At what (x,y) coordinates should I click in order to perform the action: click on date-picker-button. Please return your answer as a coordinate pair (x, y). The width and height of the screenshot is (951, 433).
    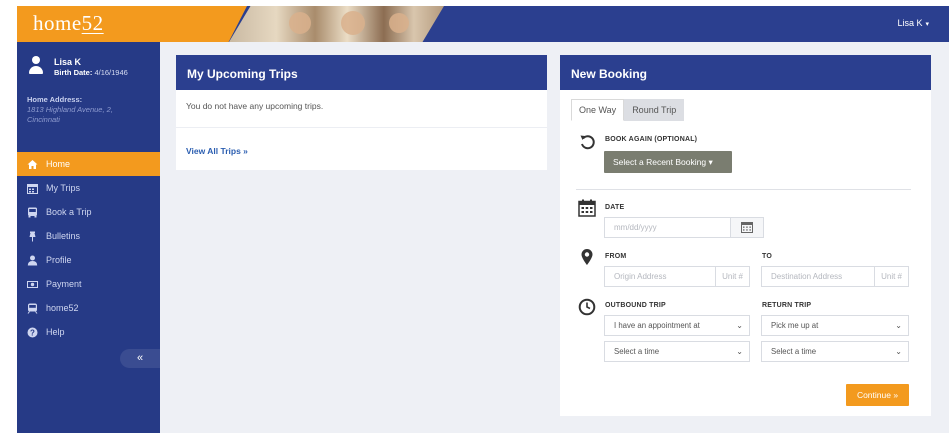
    Looking at the image, I should click on (746, 227).